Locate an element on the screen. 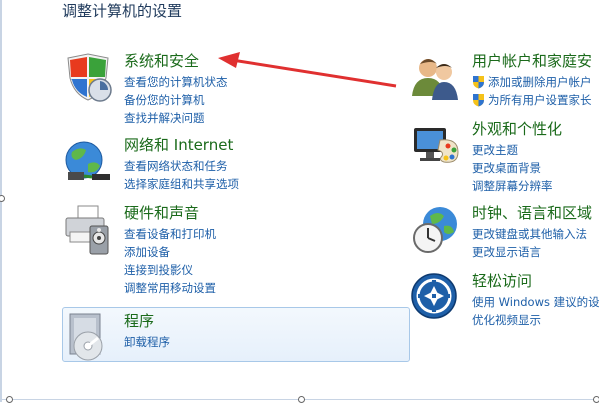 This screenshot has height=403, width=599. programs-hover-highlight is located at coordinates (236, 334).